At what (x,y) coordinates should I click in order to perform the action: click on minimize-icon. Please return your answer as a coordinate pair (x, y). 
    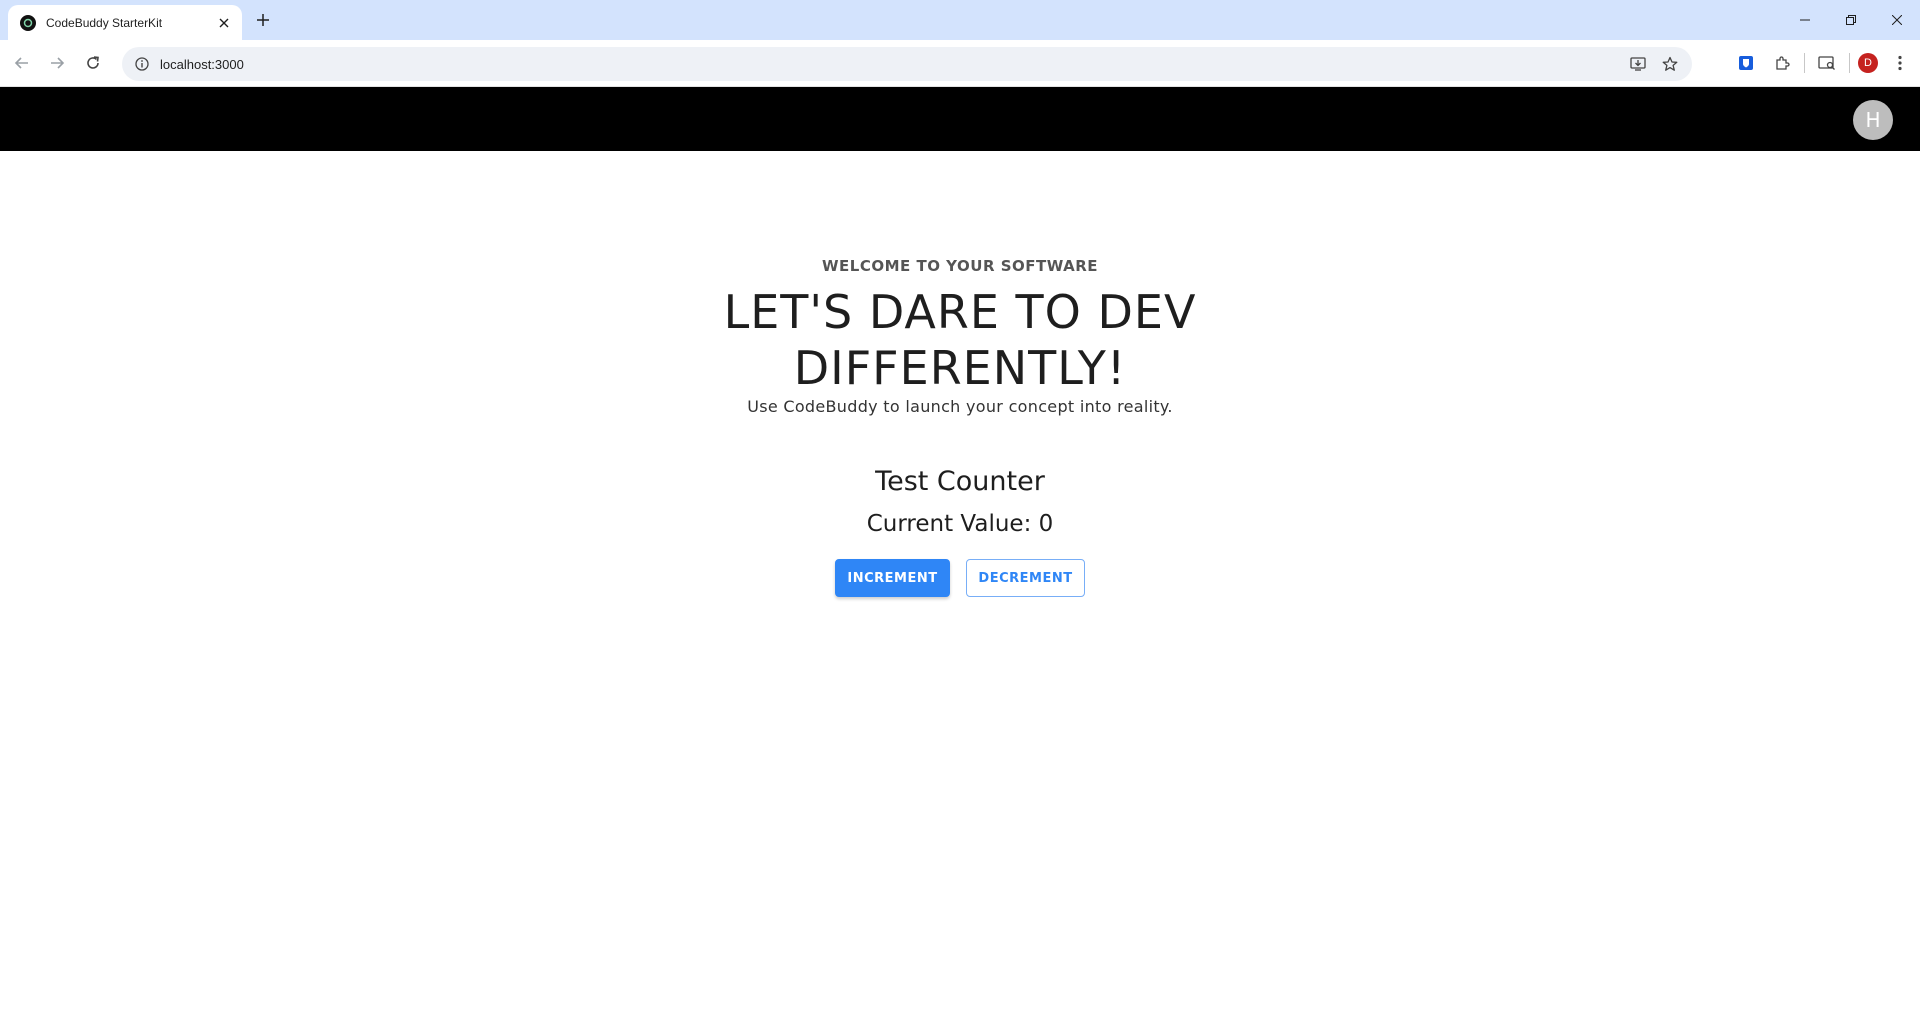
    Looking at the image, I should click on (1805, 20).